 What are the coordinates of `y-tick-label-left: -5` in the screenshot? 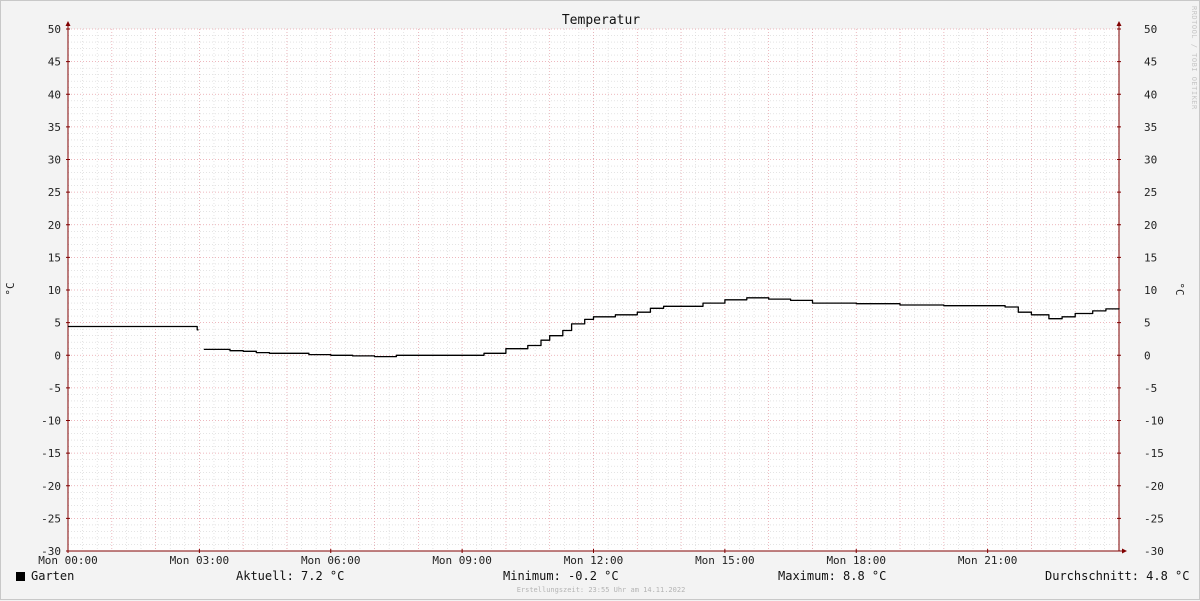 It's located at (54, 388).